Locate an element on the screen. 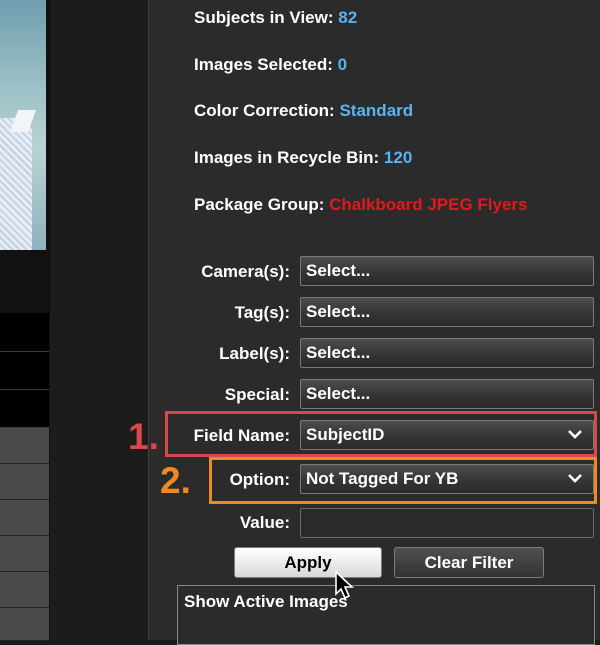 The width and height of the screenshot is (600, 645). subject-photo is located at coordinates (23, 125).